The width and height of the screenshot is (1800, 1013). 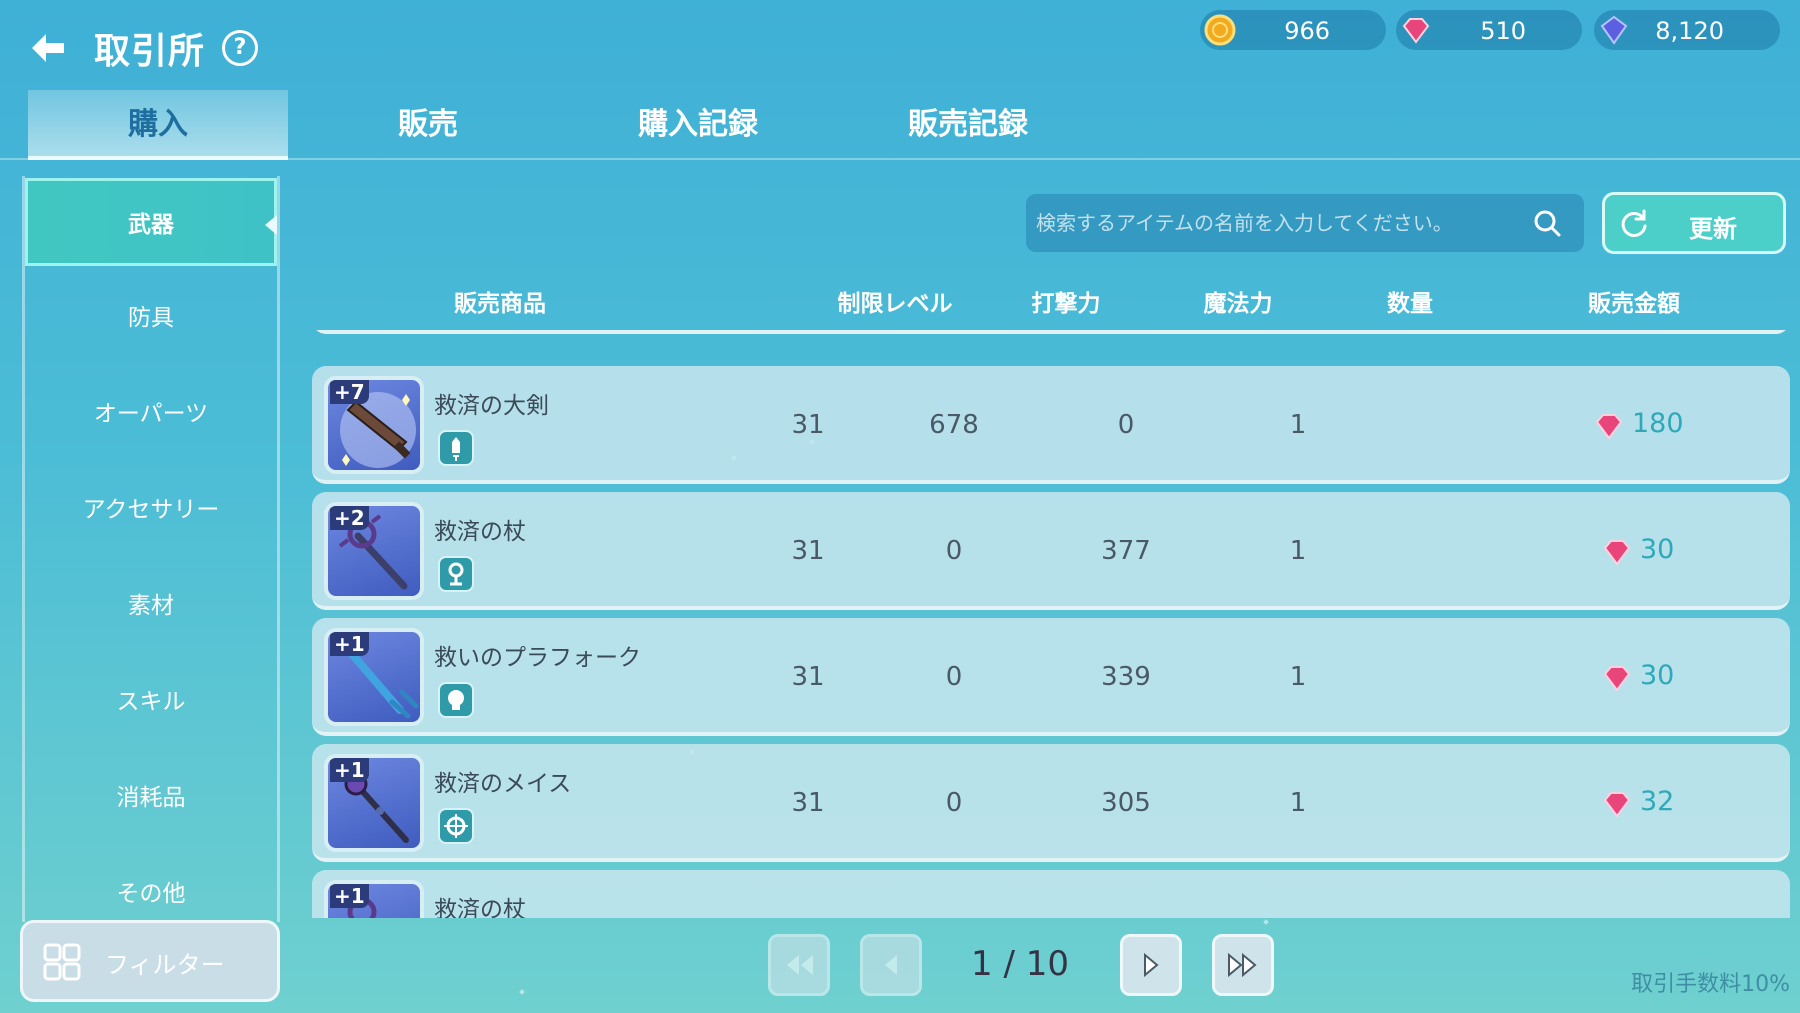 I want to click on category-sidebar: 武器 防具 オーパーツ アクセサリー 素材 スキル 消耗品 その他, so click(x=151, y=549).